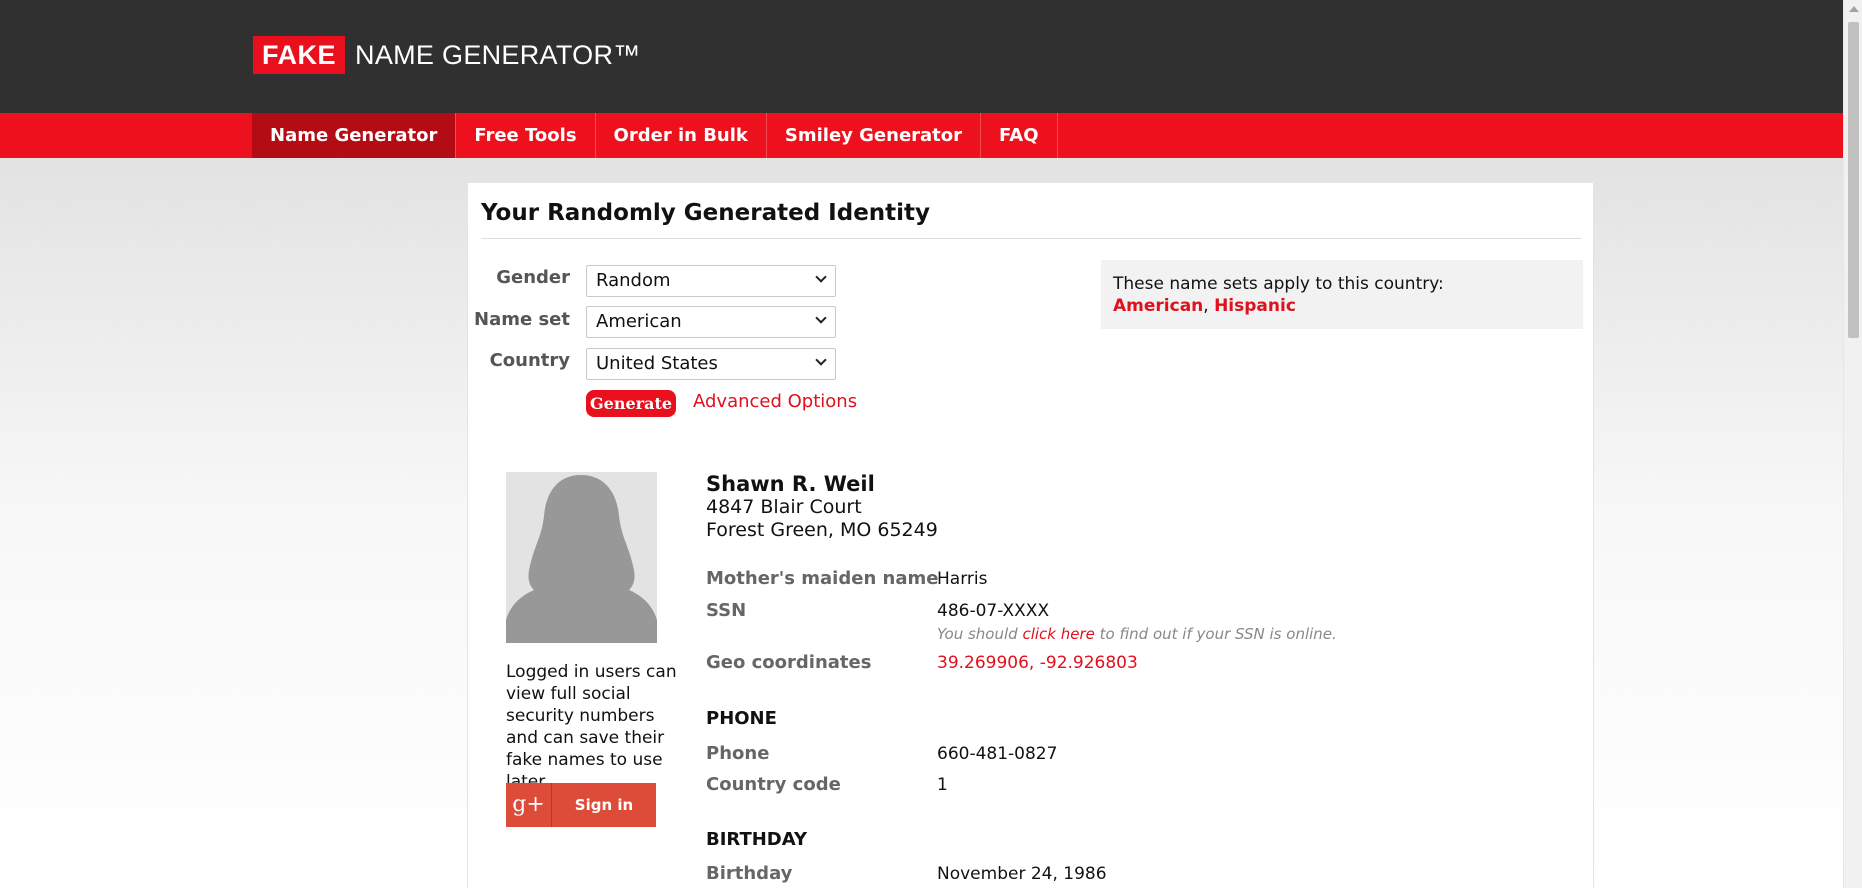 This screenshot has width=1862, height=888. I want to click on nav-smiley-generator: Smiley Generator, so click(874, 135).